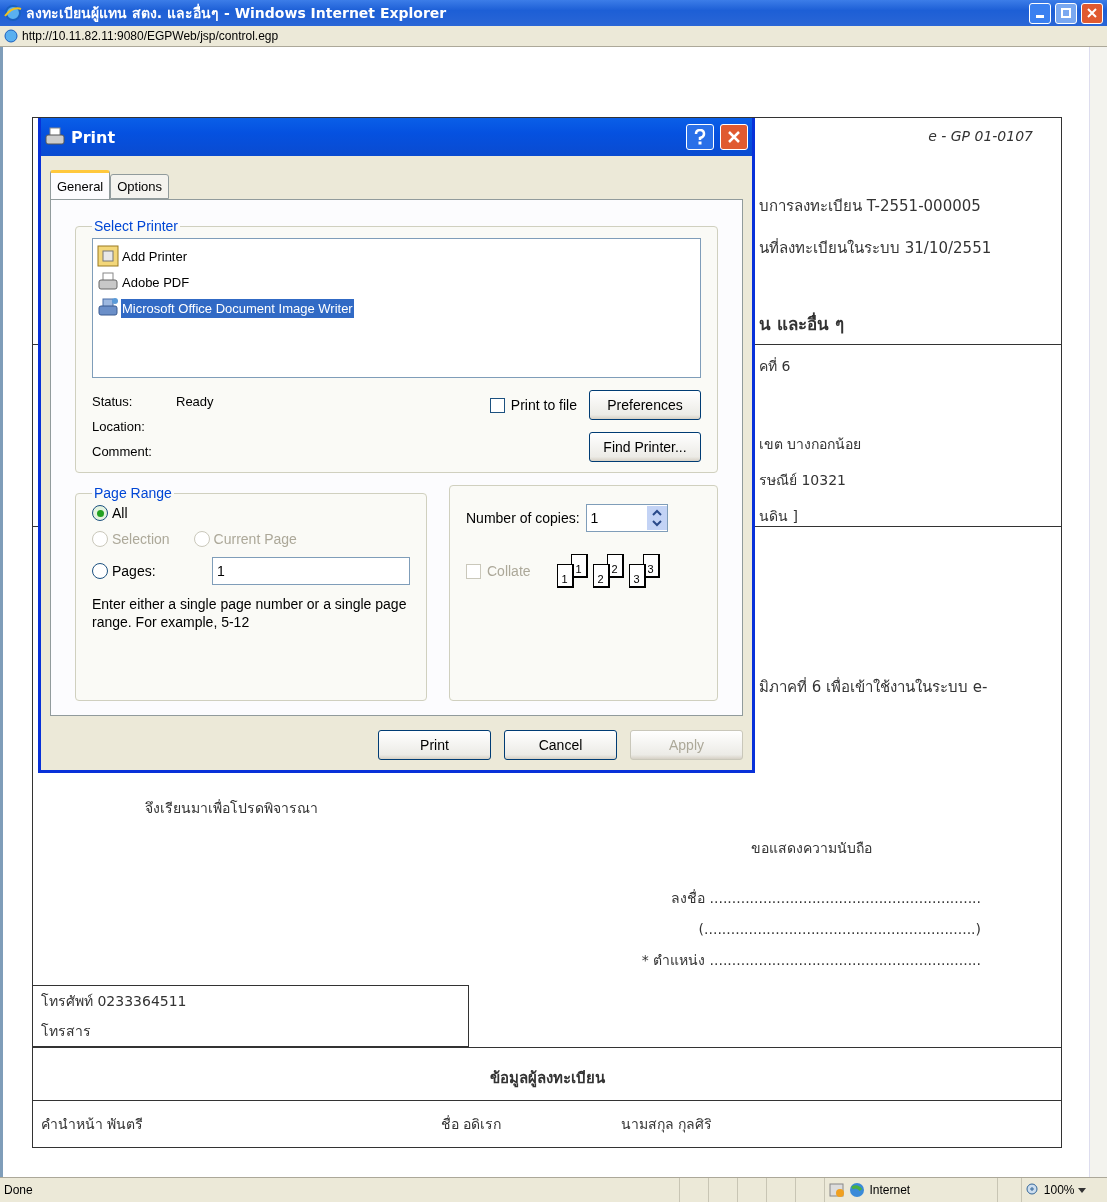 The image size is (1107, 1202). What do you see at coordinates (11, 36) in the screenshot?
I see `page-icon` at bounding box center [11, 36].